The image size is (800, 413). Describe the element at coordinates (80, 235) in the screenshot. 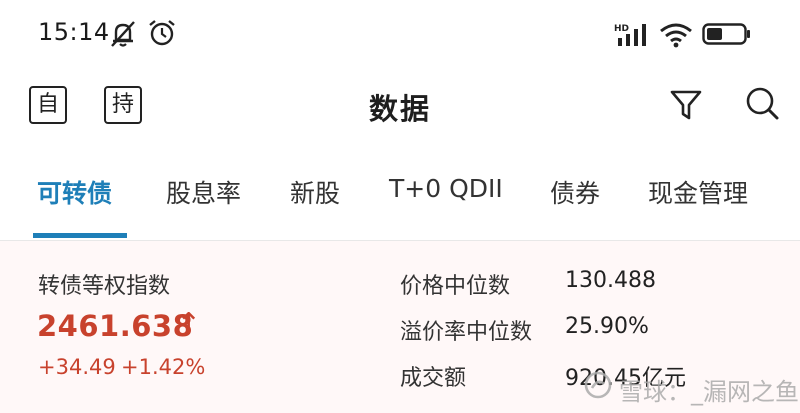

I see `active-tab-indicator` at that location.